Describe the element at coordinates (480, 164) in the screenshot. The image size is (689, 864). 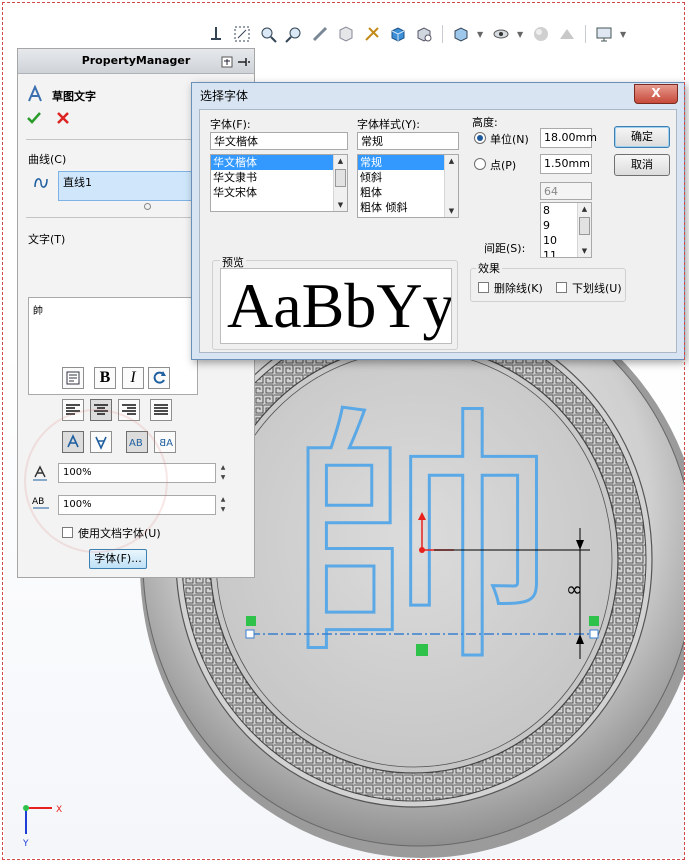
I see `point-radio` at that location.